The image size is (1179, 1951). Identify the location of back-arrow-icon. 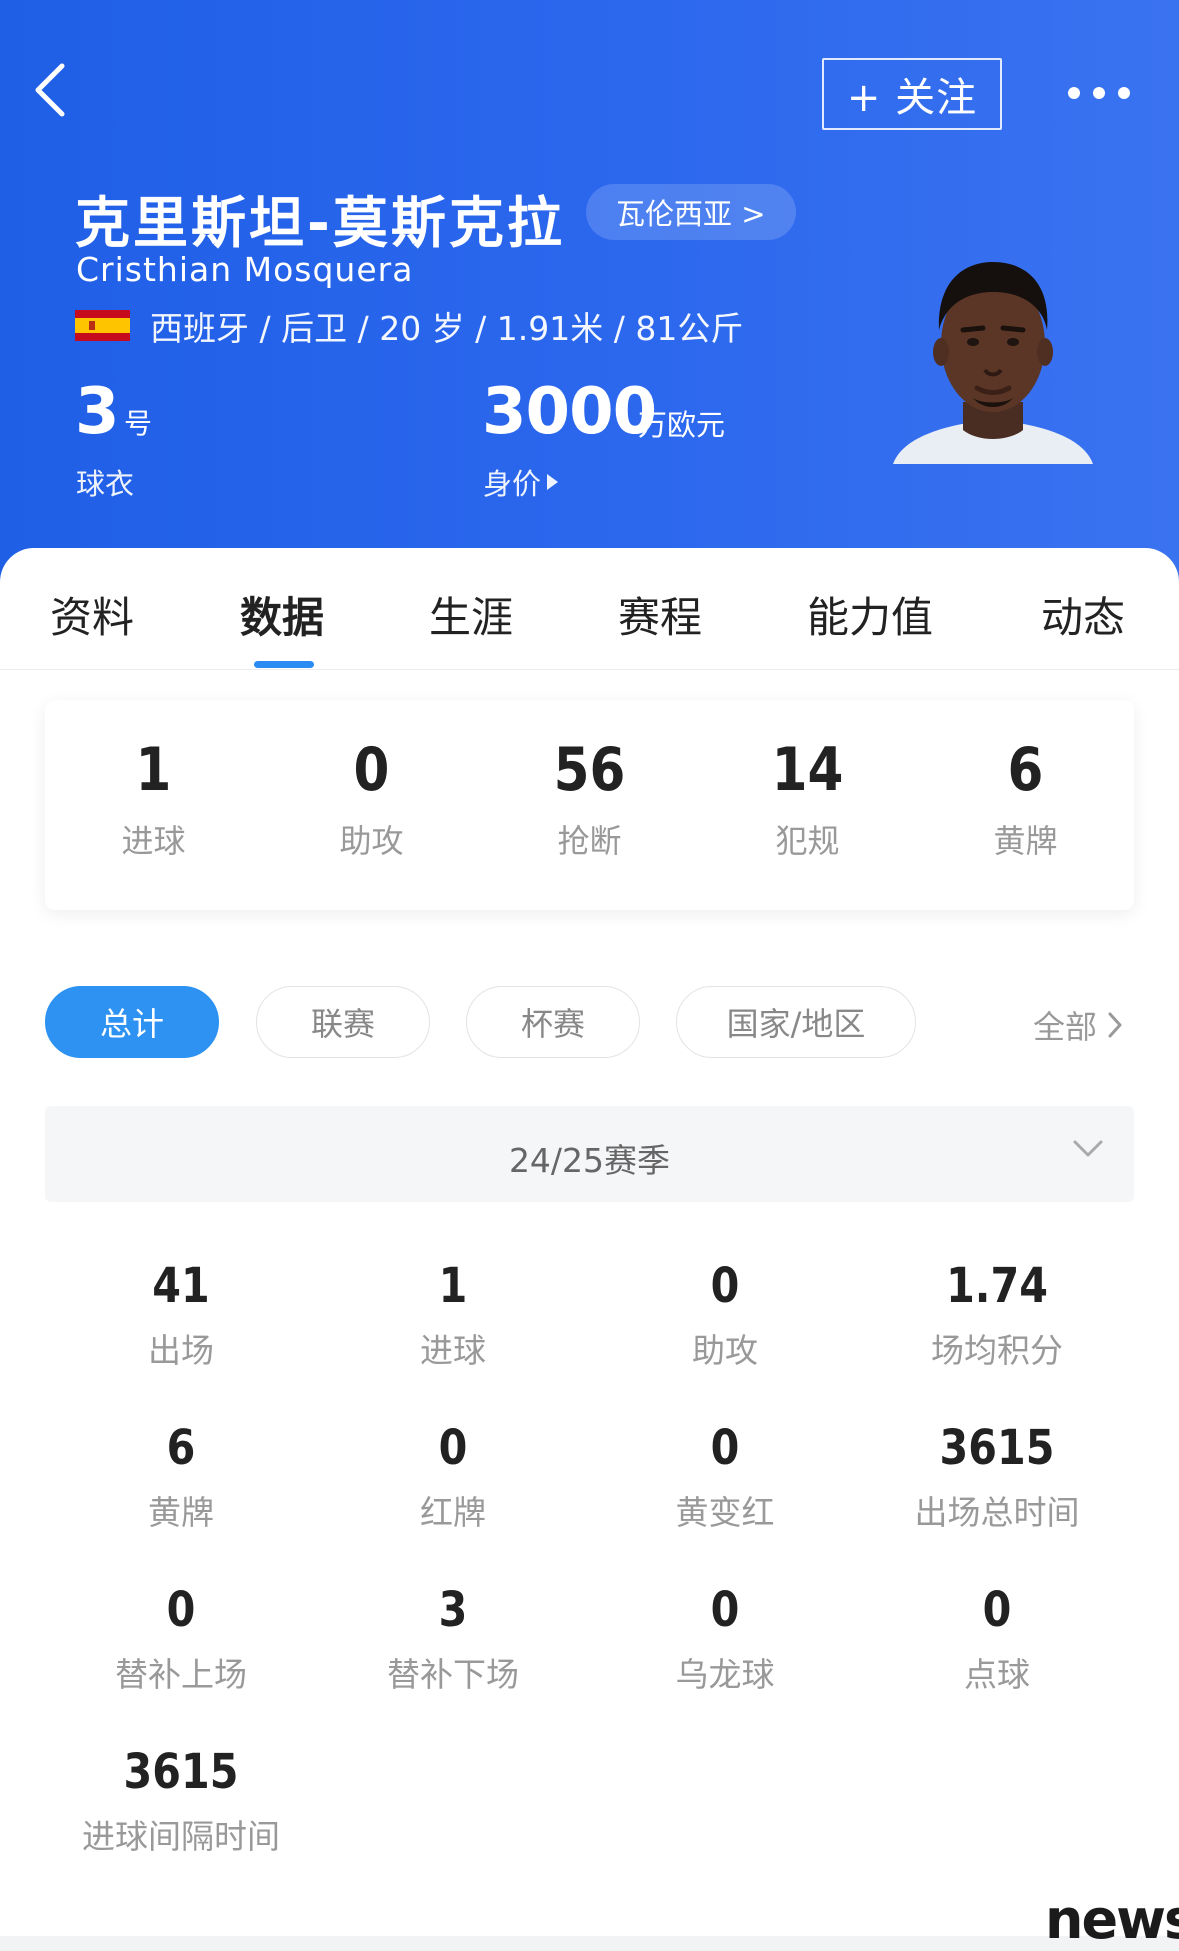
(50, 90).